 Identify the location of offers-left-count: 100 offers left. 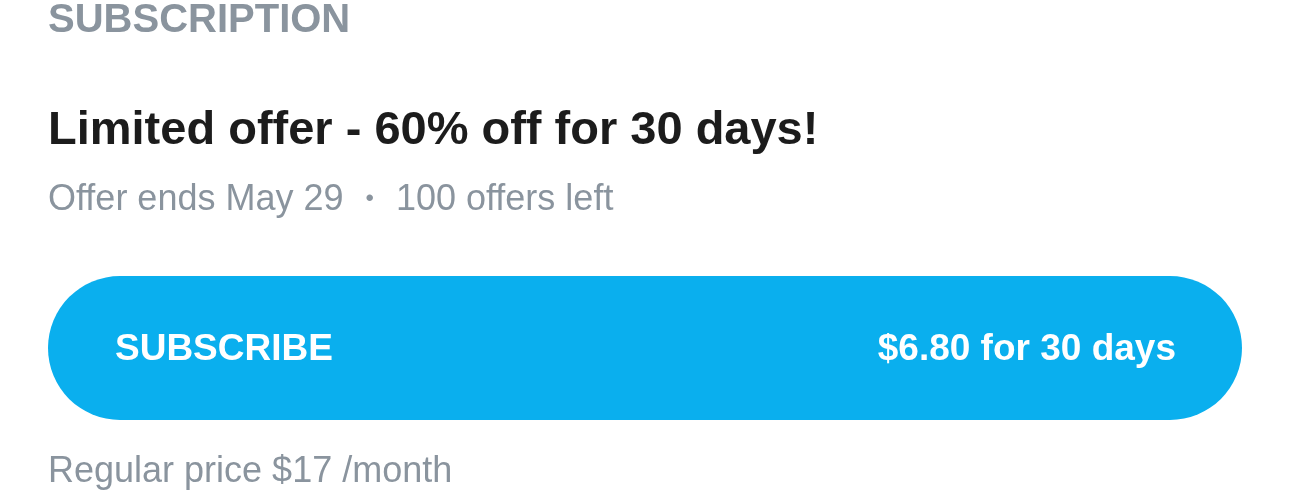
(504, 198).